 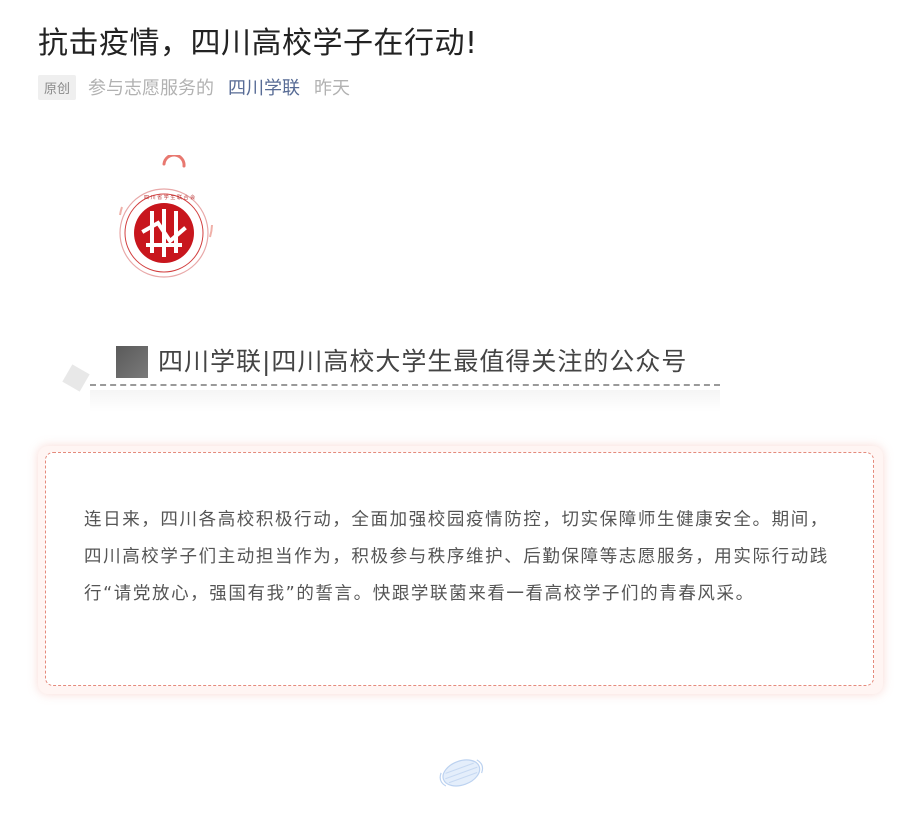 I want to click on banner-text: 四川学联|四川高校大学生最值得关注的公众号, so click(x=423, y=361).